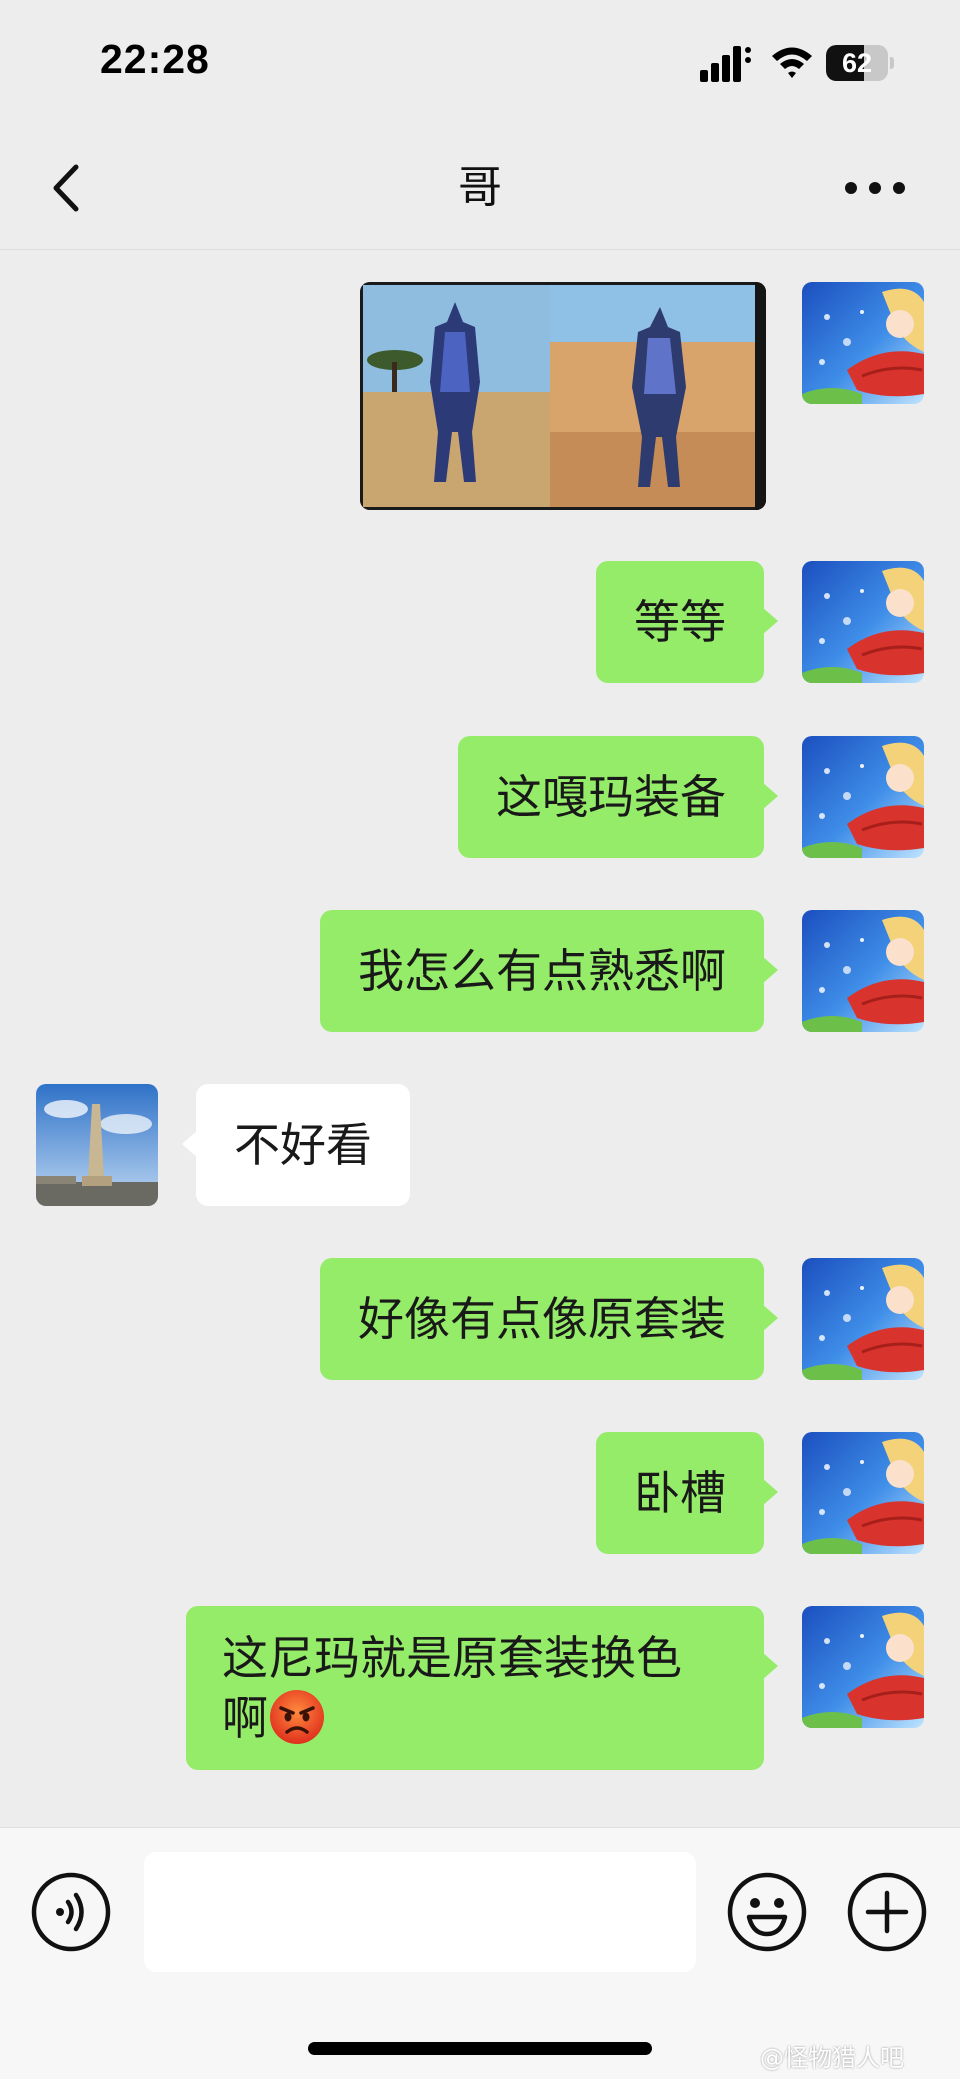 This screenshot has height=2079, width=960. What do you see at coordinates (832, 2058) in the screenshot?
I see `watermark: @怪物猎人吧` at bounding box center [832, 2058].